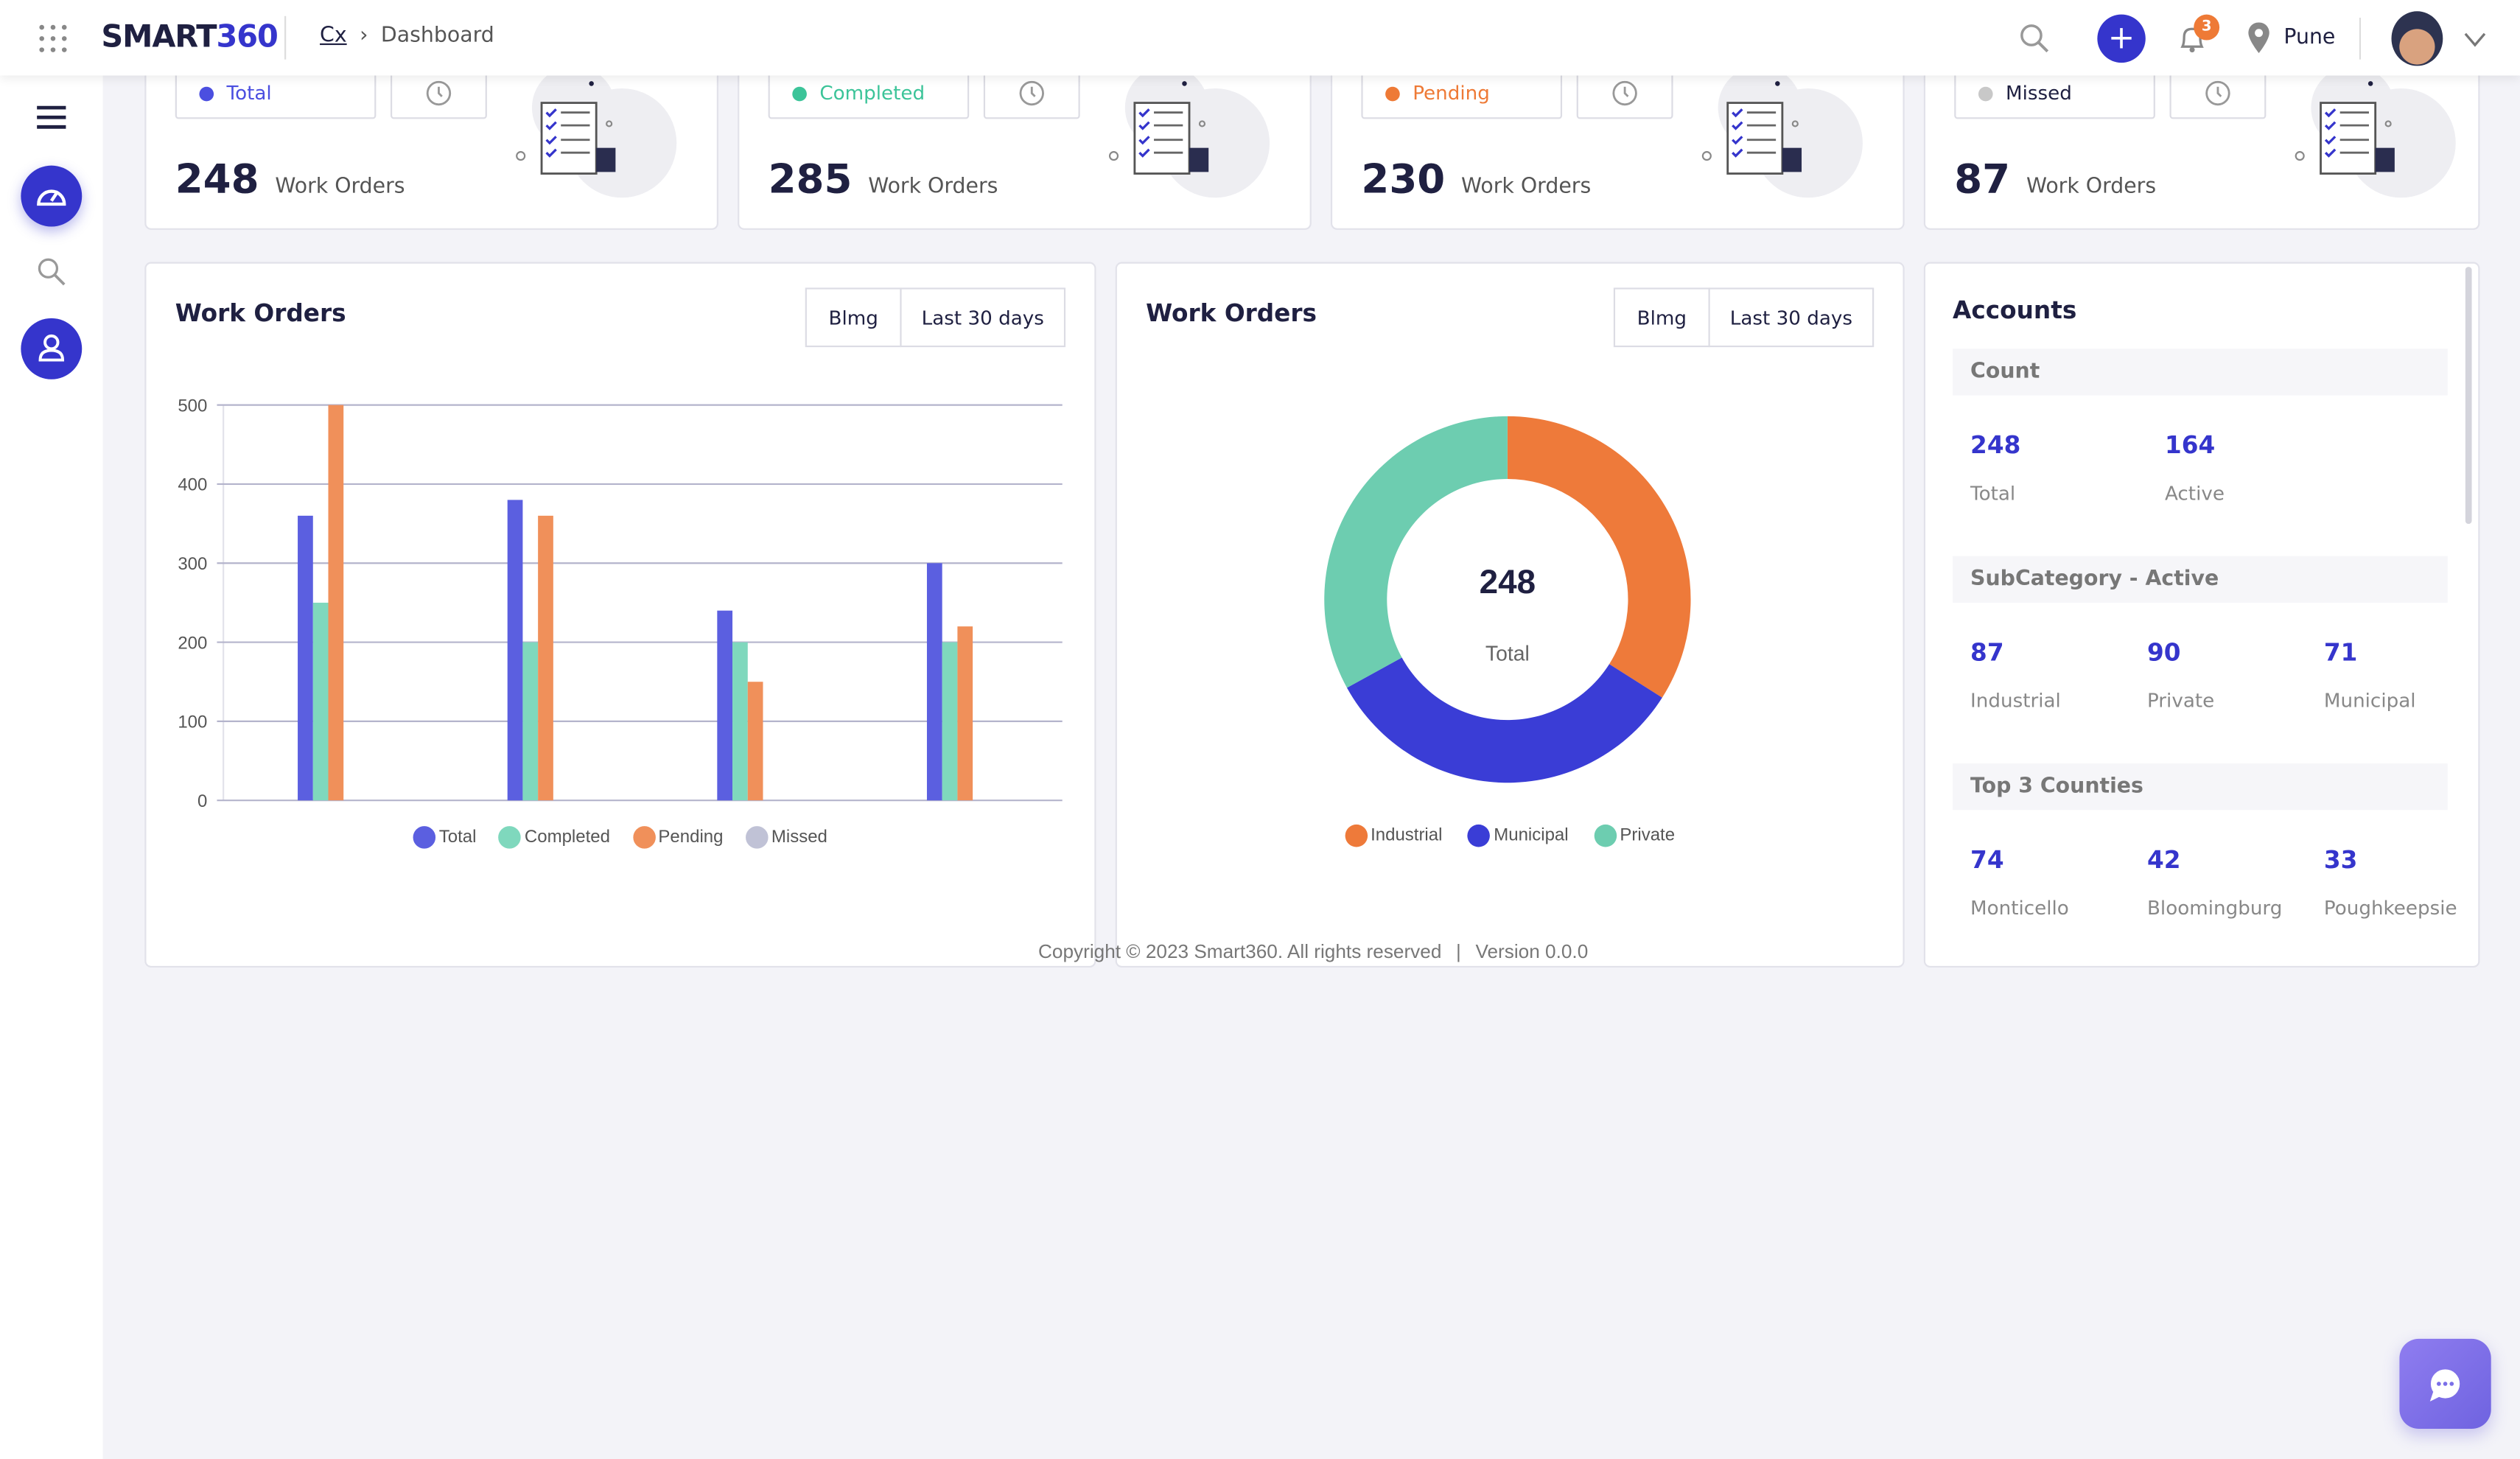 The height and width of the screenshot is (1459, 2520). What do you see at coordinates (2190, 445) in the screenshot?
I see `account-metric-value: 164` at bounding box center [2190, 445].